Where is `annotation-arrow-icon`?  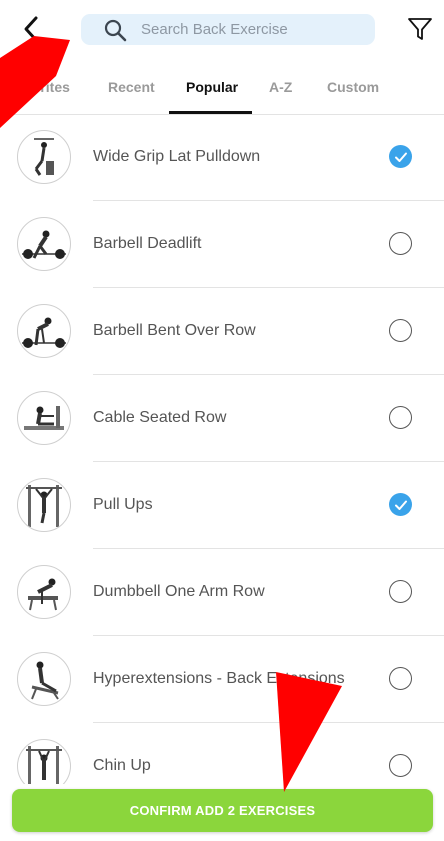
annotation-arrow-icon is located at coordinates (35, 82).